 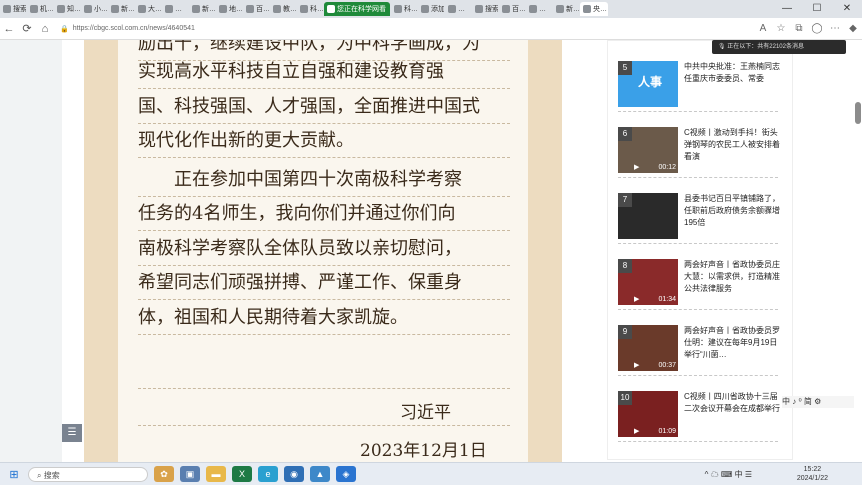 What do you see at coordinates (817, 9) in the screenshot?
I see `maximize-button: ☐` at bounding box center [817, 9].